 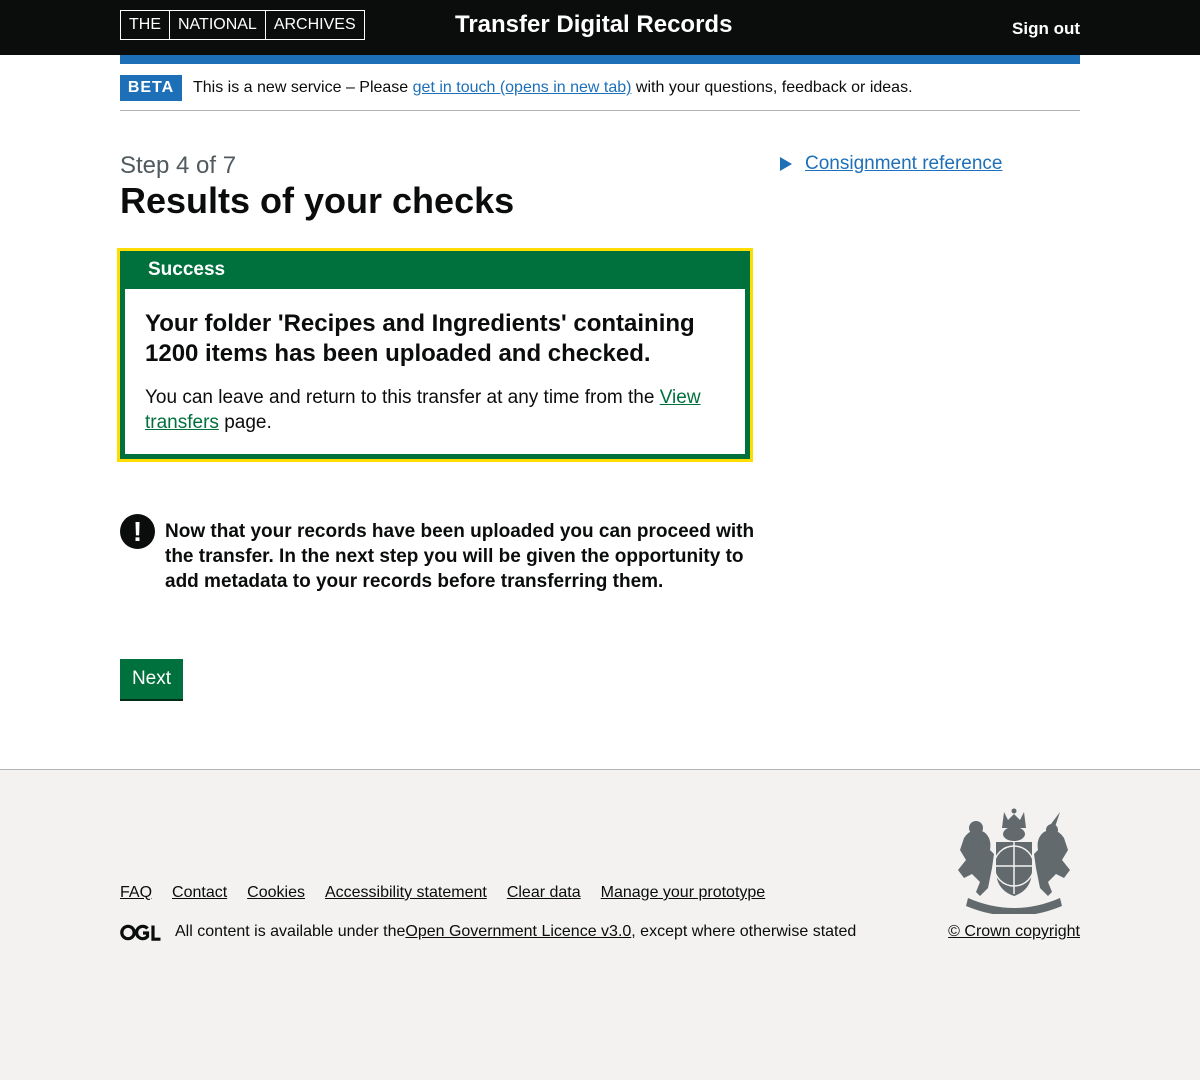 I want to click on royal-coat-of-arms-icon, so click(x=1014, y=861).